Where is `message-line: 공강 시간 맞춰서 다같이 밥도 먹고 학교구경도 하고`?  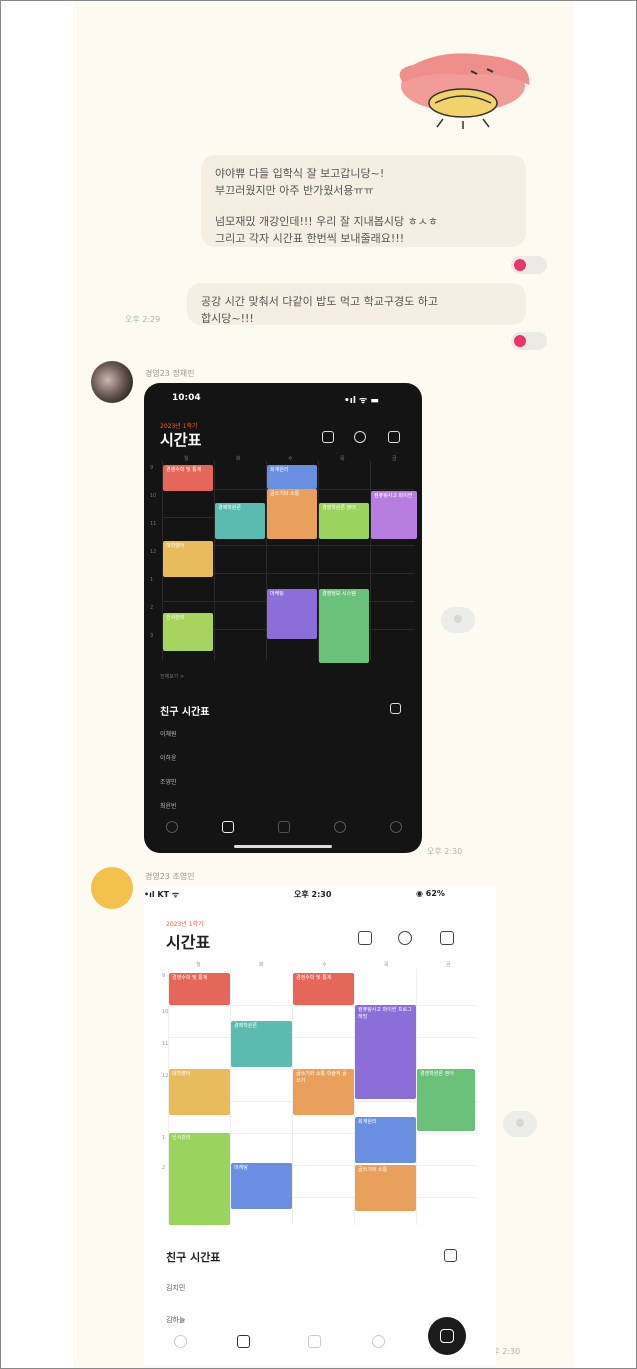
message-line: 공강 시간 맞춰서 다같이 밥도 먹고 학교구경도 하고 is located at coordinates (319, 301).